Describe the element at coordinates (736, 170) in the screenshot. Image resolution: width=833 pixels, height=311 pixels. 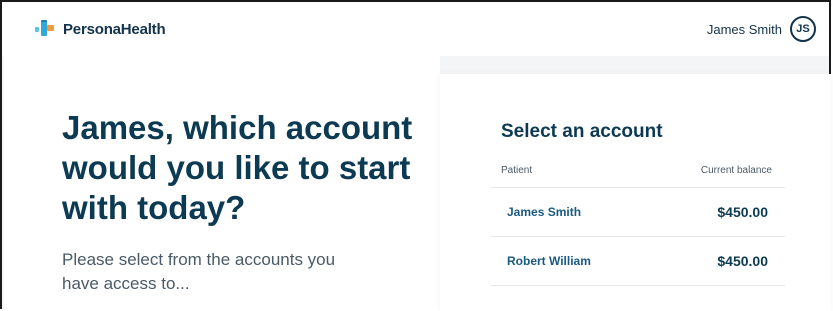
I see `column-header-balance: Current balance` at that location.